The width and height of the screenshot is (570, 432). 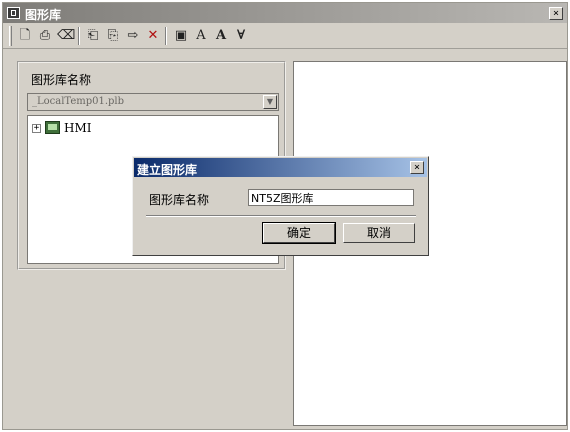 What do you see at coordinates (285, 13) in the screenshot?
I see `window-titlebar: 图形库 ×` at bounding box center [285, 13].